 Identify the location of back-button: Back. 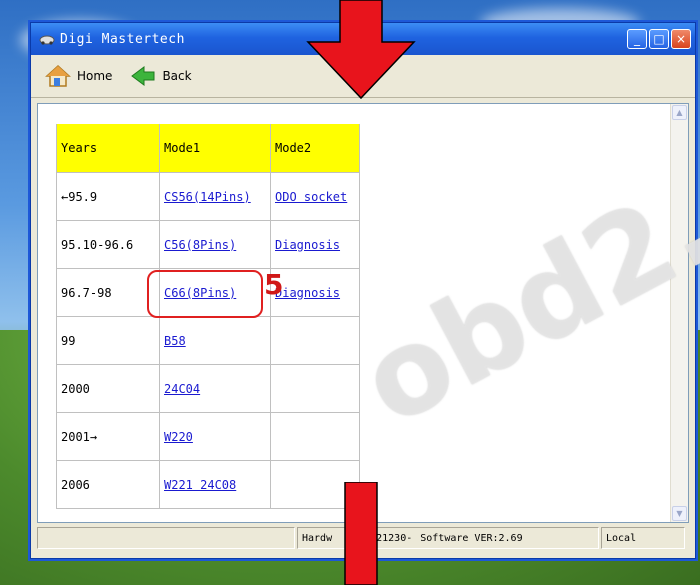
(160, 76).